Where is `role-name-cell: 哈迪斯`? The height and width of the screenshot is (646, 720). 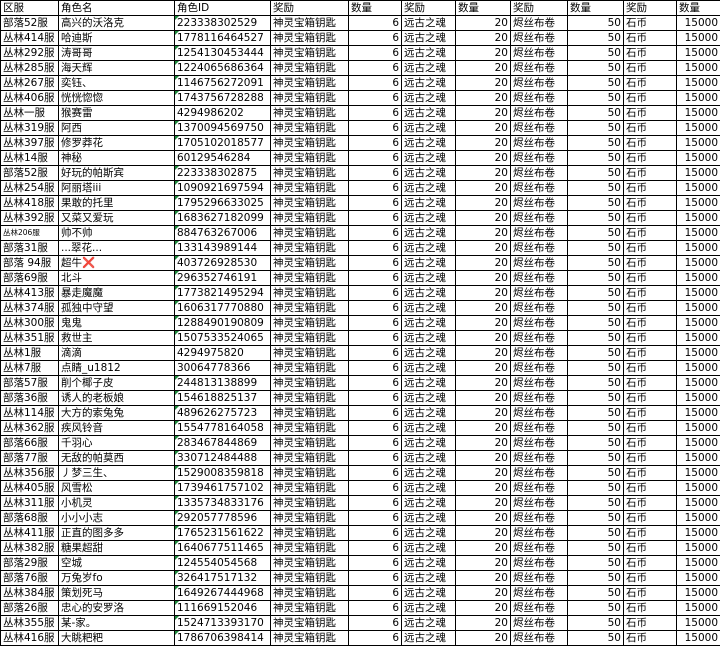
role-name-cell: 哈迪斯 is located at coordinates (117, 38).